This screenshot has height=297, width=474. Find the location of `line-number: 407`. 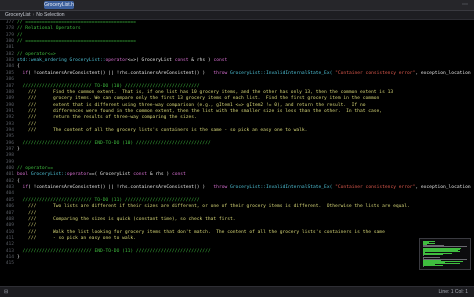

line-number: 407 is located at coordinates (8, 214).